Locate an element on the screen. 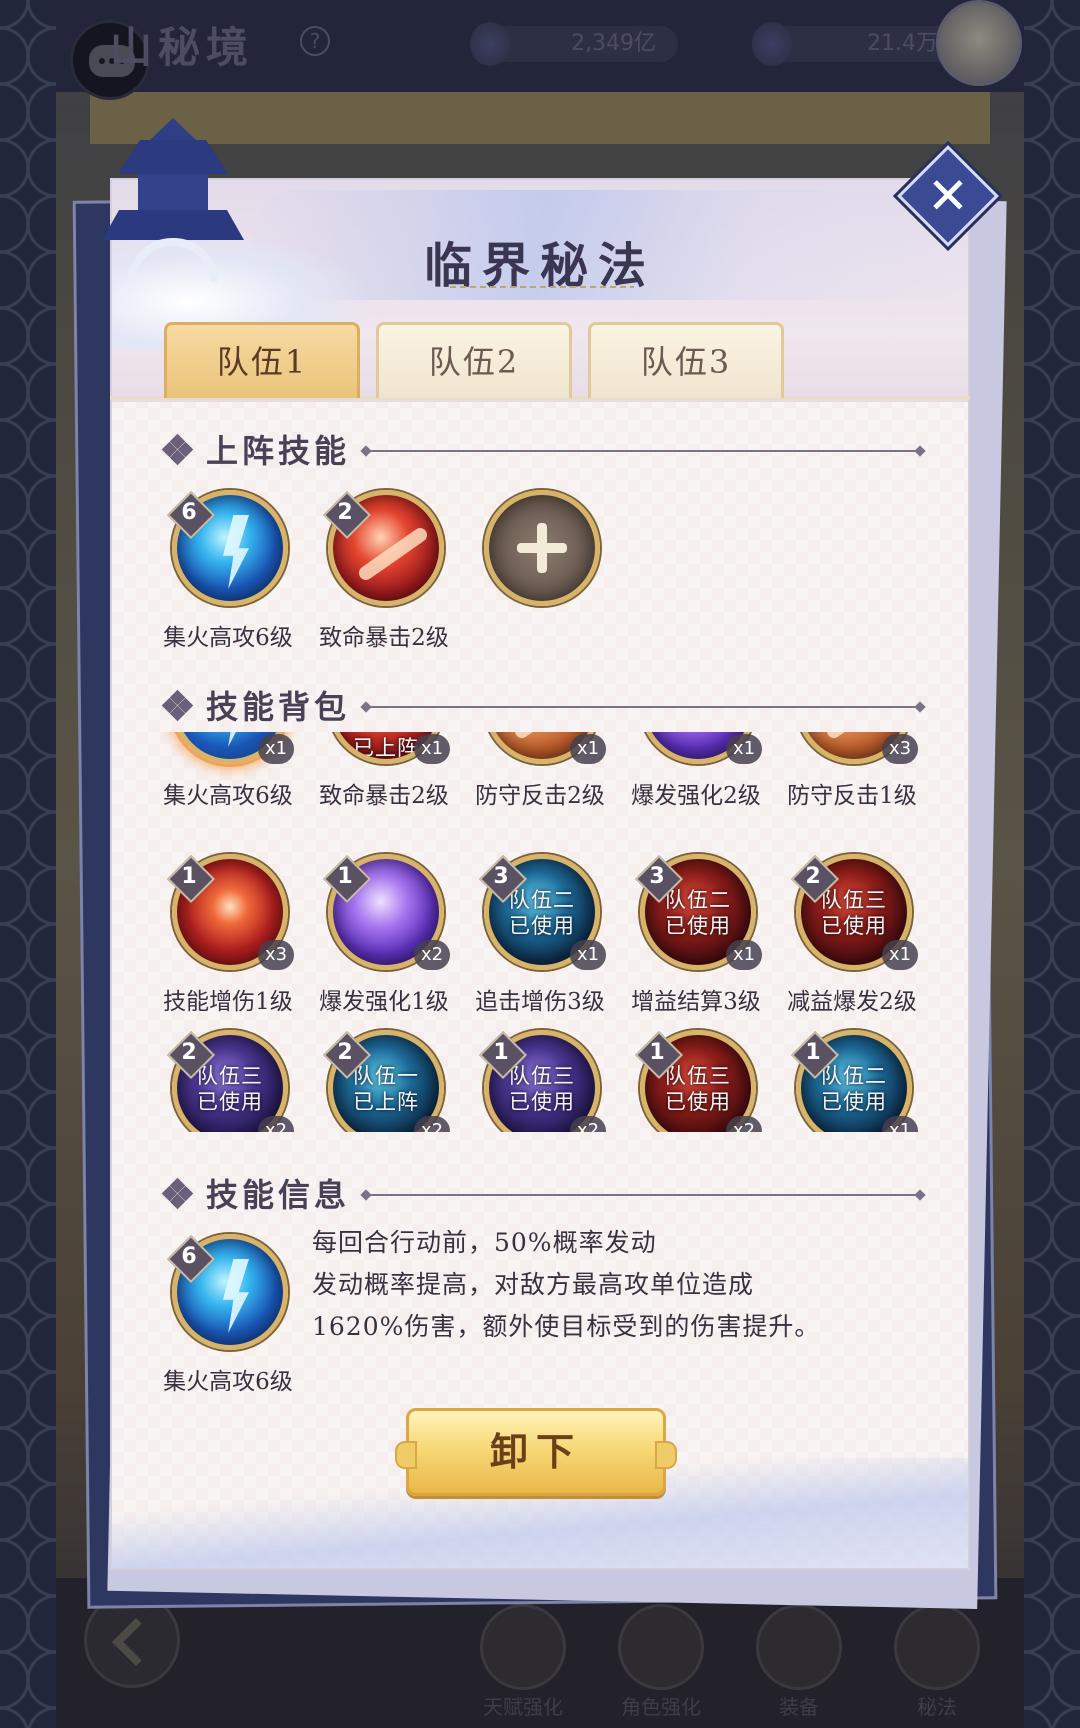 The image size is (1080, 1728). nav-secret-button is located at coordinates (937, 1647).